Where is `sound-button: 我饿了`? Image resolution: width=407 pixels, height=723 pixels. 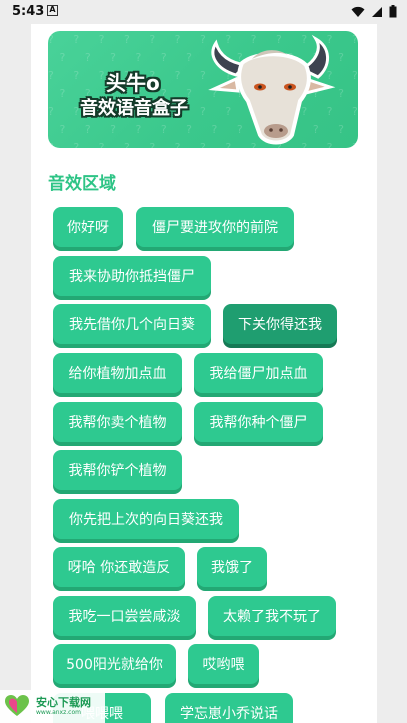
sound-button: 我饿了 is located at coordinates (232, 567).